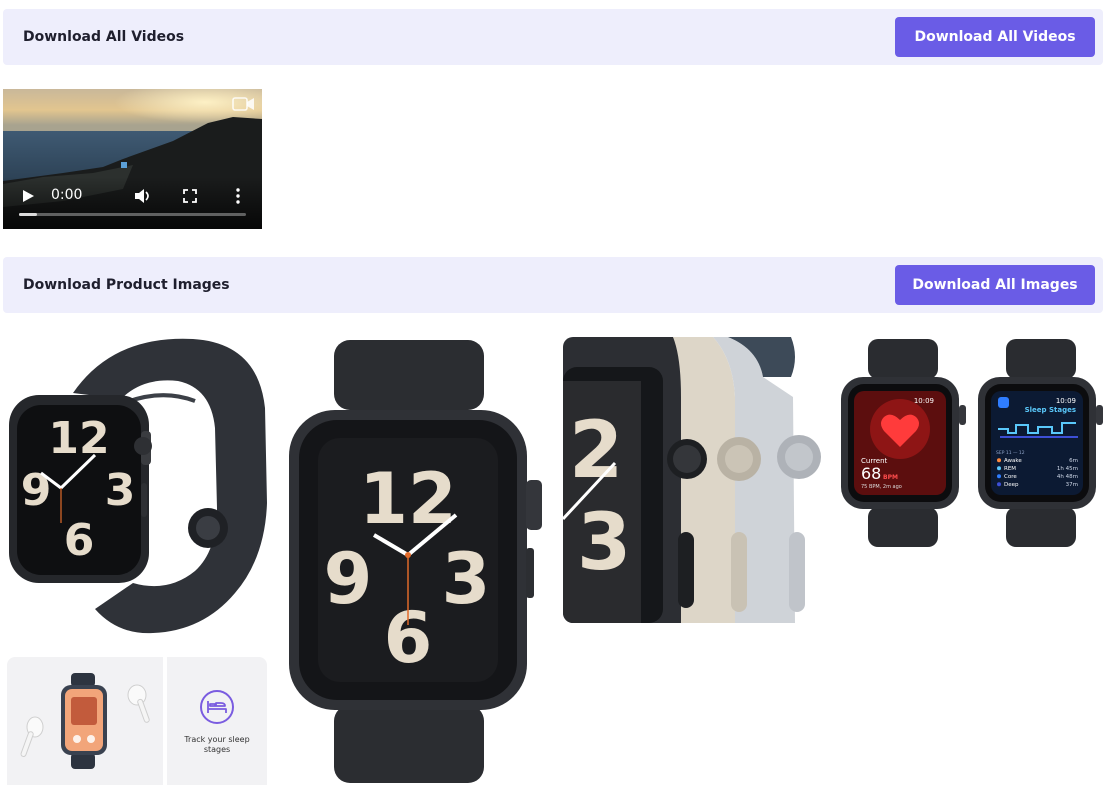 Image resolution: width=1113 pixels, height=789 pixels. Describe the element at coordinates (995, 37) in the screenshot. I see `download-all-videos-button: Download All Videos` at that location.